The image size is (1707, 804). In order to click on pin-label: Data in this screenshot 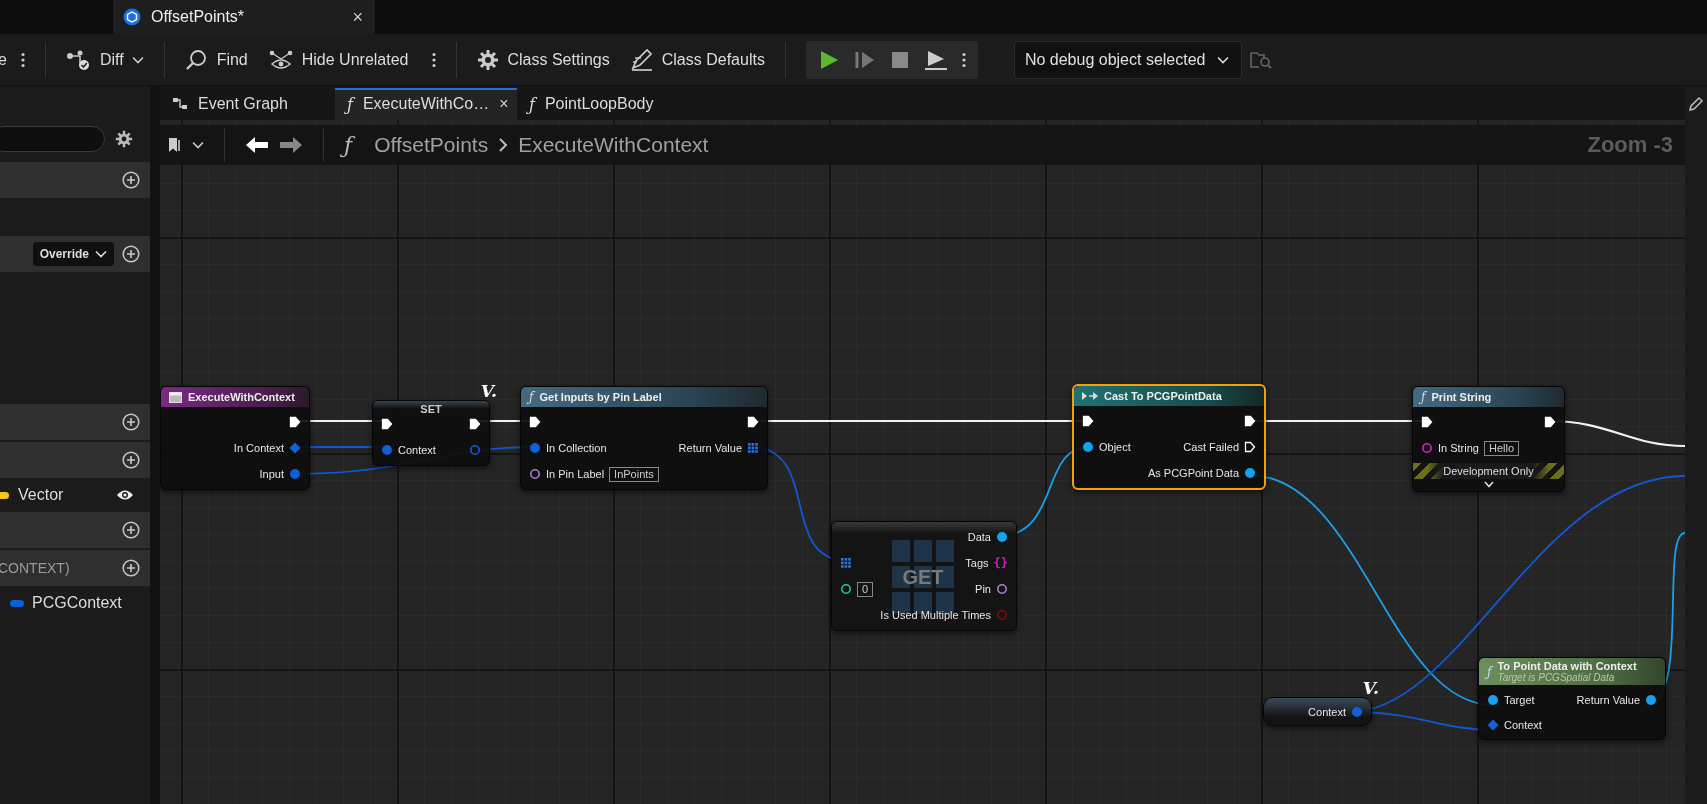, I will do `click(979, 537)`.